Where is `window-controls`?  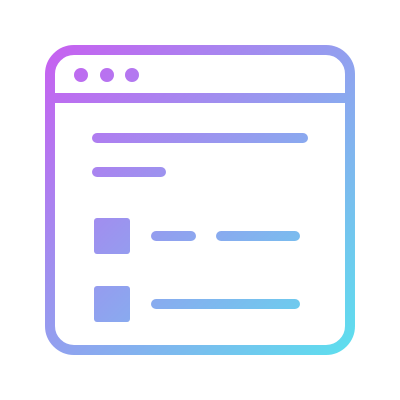
window-controls is located at coordinates (106, 75).